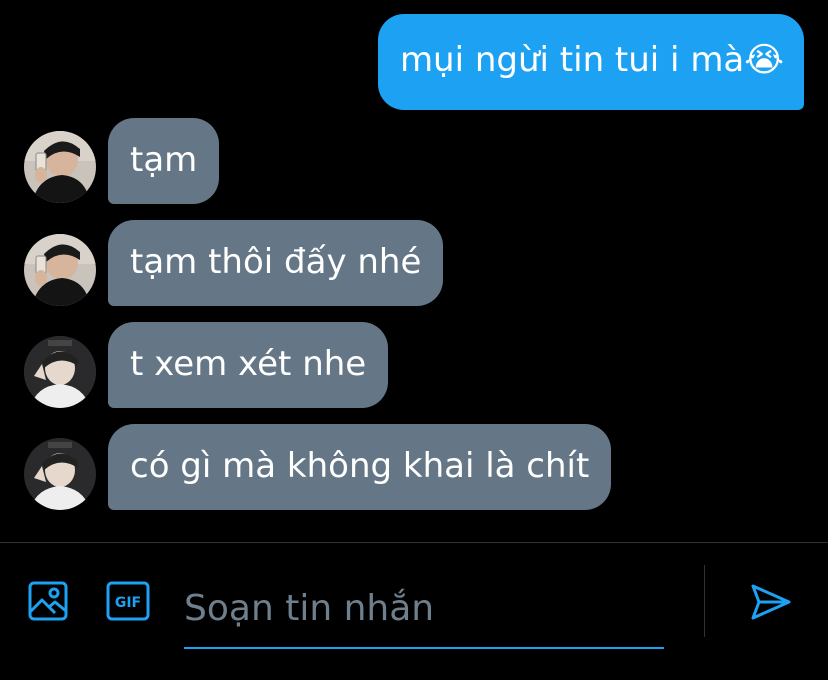  I want to click on gif-label: GIF, so click(128, 603).